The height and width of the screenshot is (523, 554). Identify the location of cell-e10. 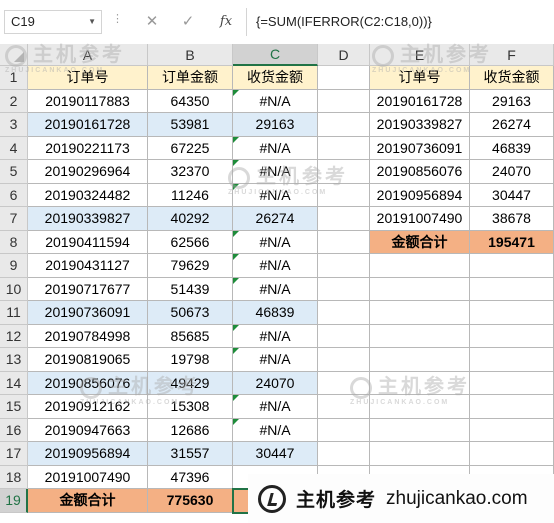
(420, 289).